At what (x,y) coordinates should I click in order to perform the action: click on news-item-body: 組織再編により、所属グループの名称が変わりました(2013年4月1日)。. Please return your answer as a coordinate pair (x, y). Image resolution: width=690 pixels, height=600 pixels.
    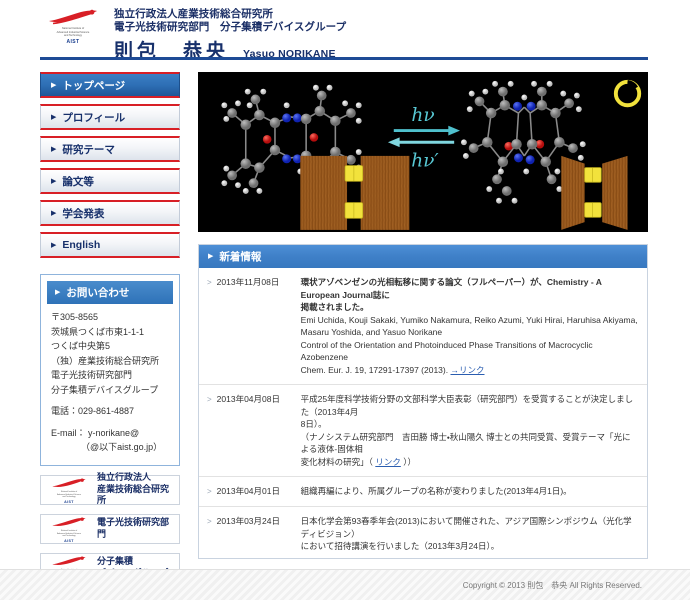
    Looking at the image, I should click on (467, 491).